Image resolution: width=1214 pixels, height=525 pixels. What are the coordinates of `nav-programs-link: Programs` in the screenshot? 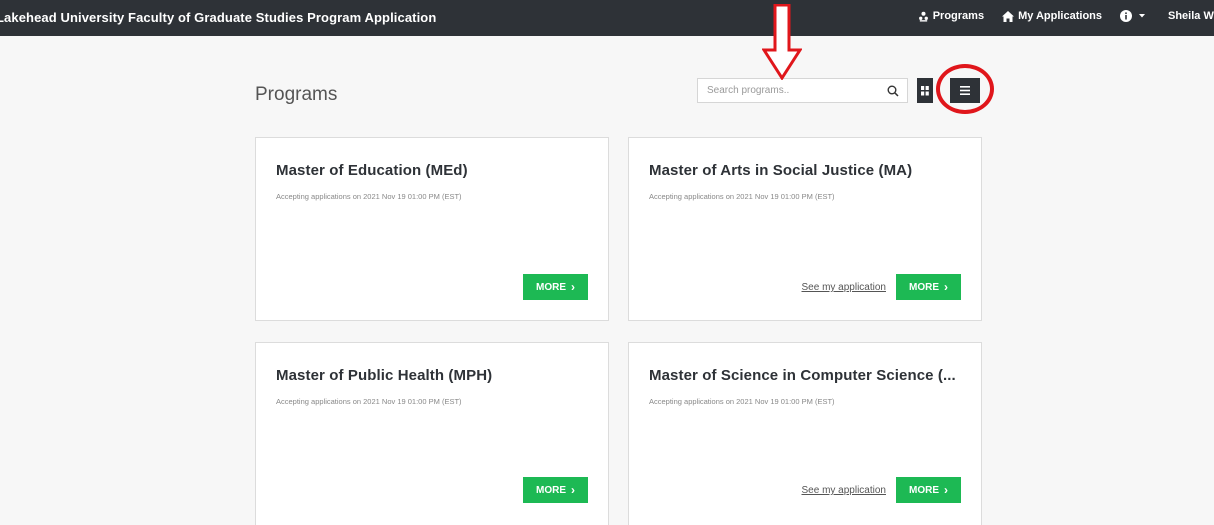 It's located at (951, 16).